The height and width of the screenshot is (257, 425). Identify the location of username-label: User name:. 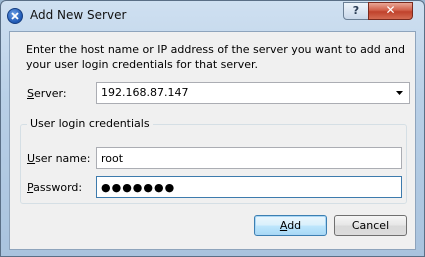
(58, 158).